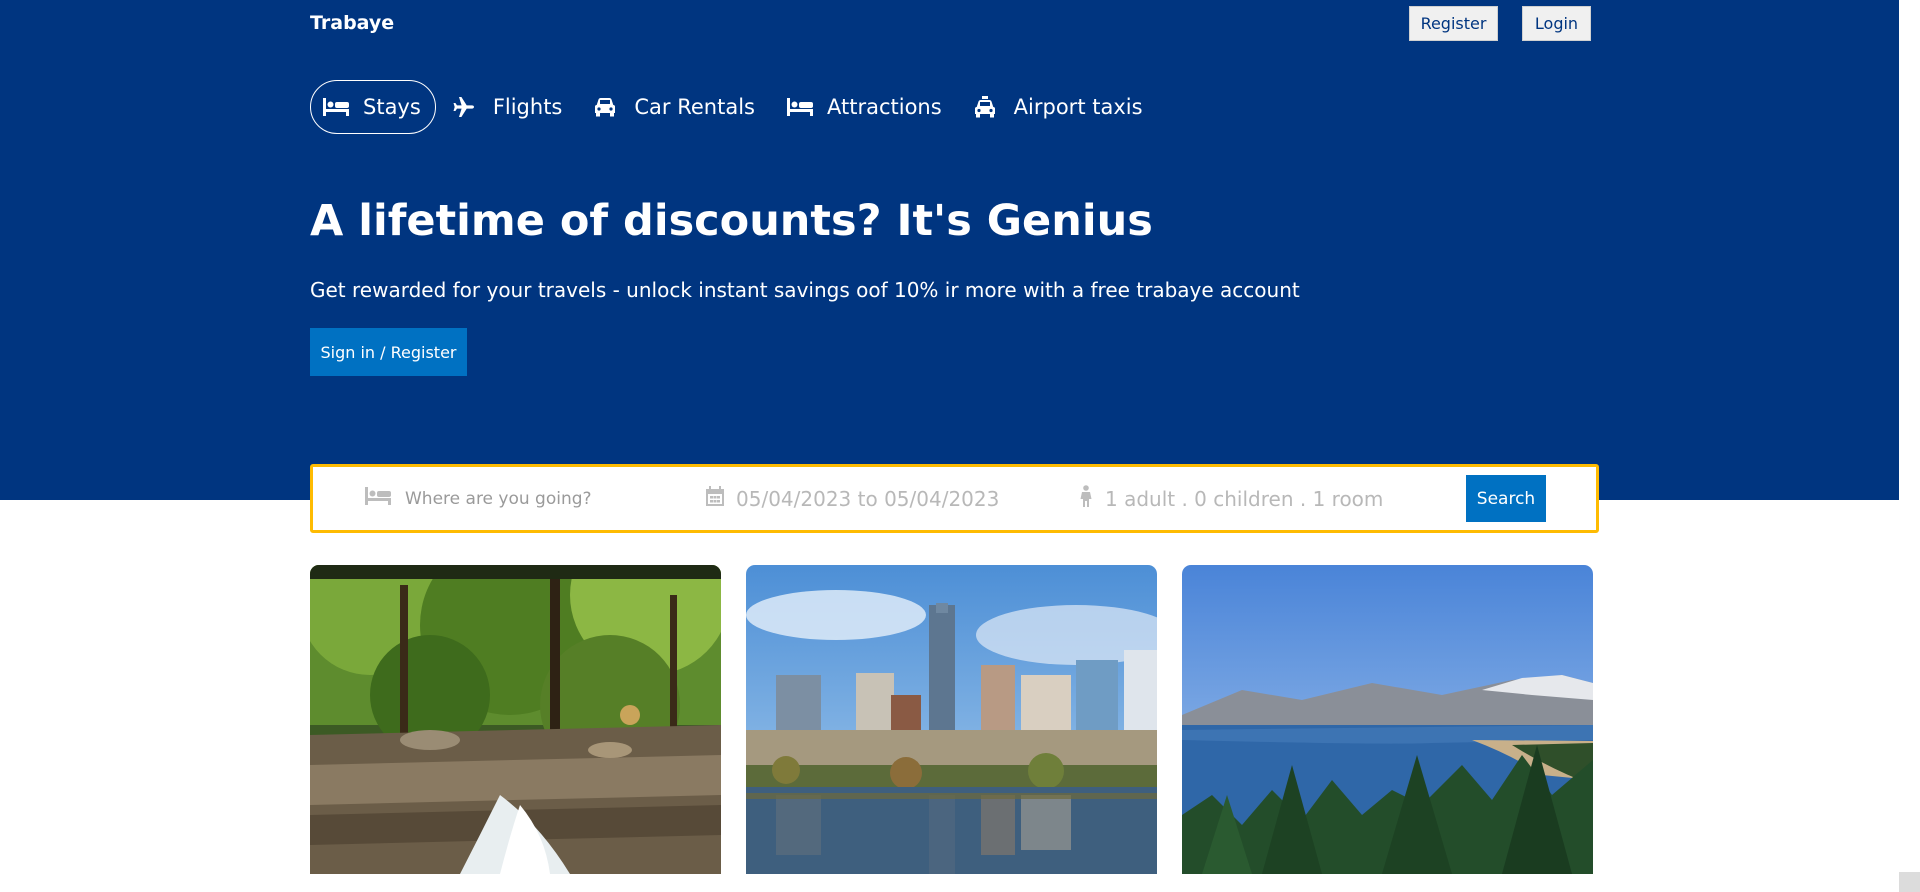 The height and width of the screenshot is (892, 1920). I want to click on search-button: Search, so click(1506, 498).